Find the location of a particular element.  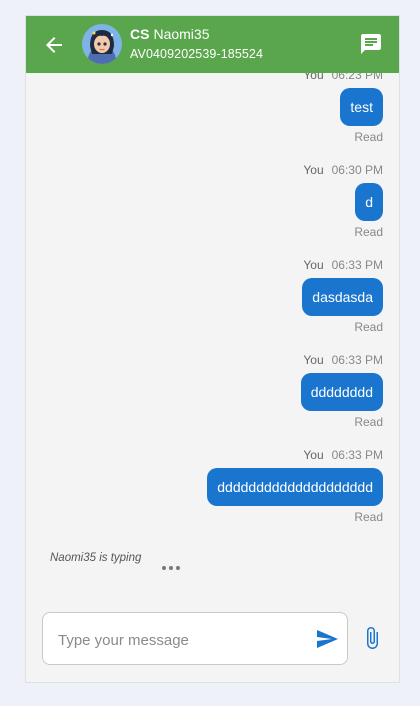

message-time: 06:23 PM is located at coordinates (357, 77).